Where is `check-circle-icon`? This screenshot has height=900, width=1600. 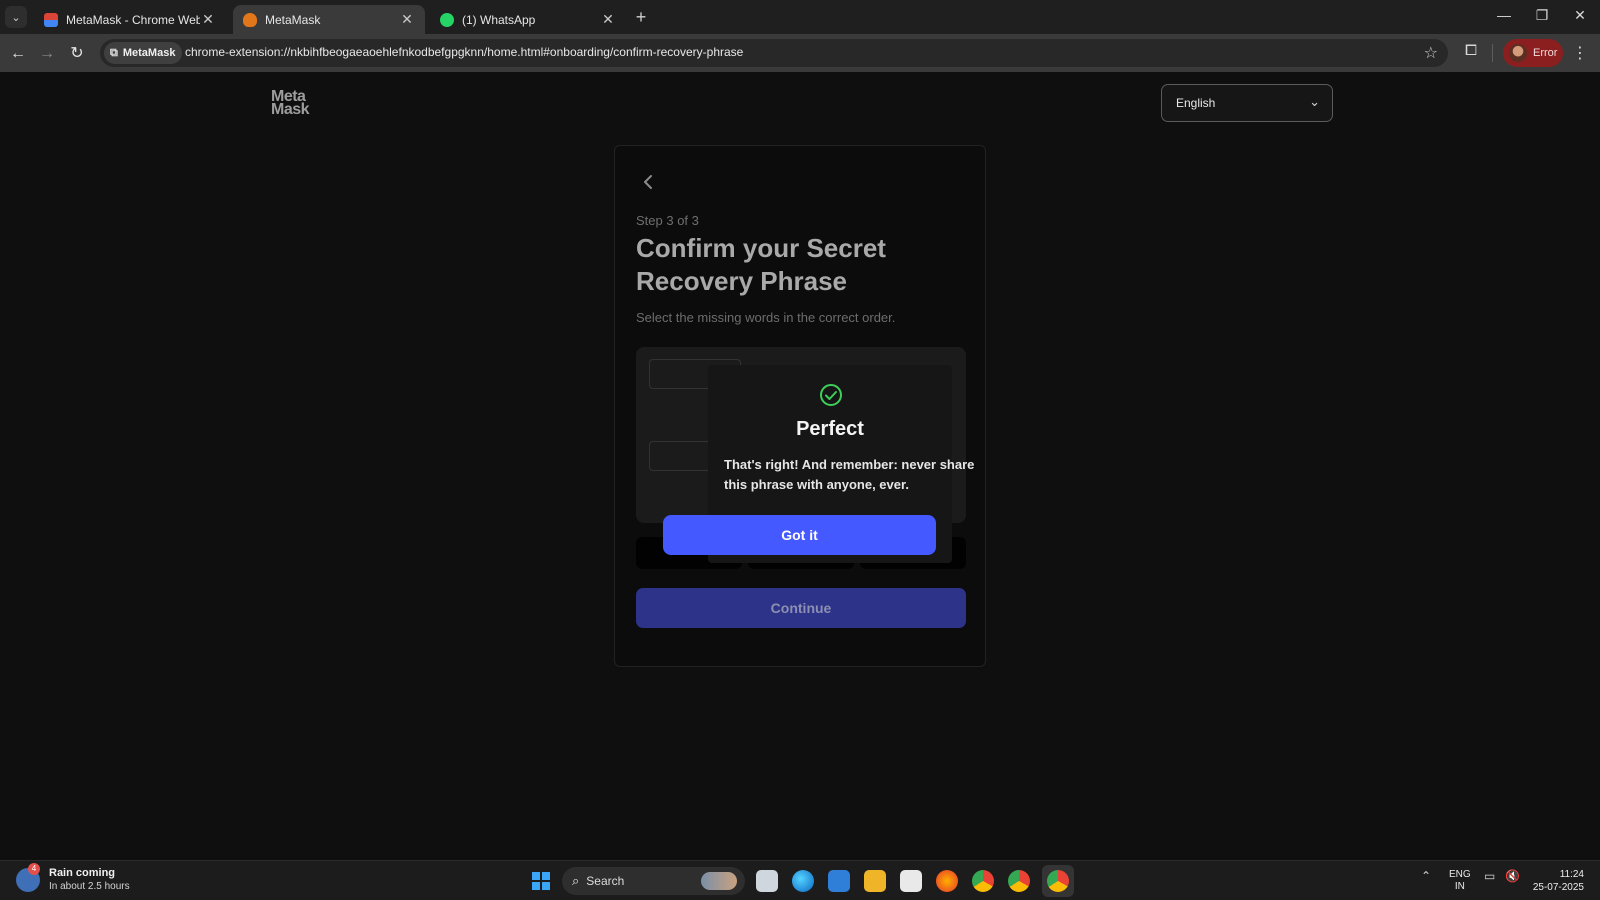
check-circle-icon is located at coordinates (831, 395).